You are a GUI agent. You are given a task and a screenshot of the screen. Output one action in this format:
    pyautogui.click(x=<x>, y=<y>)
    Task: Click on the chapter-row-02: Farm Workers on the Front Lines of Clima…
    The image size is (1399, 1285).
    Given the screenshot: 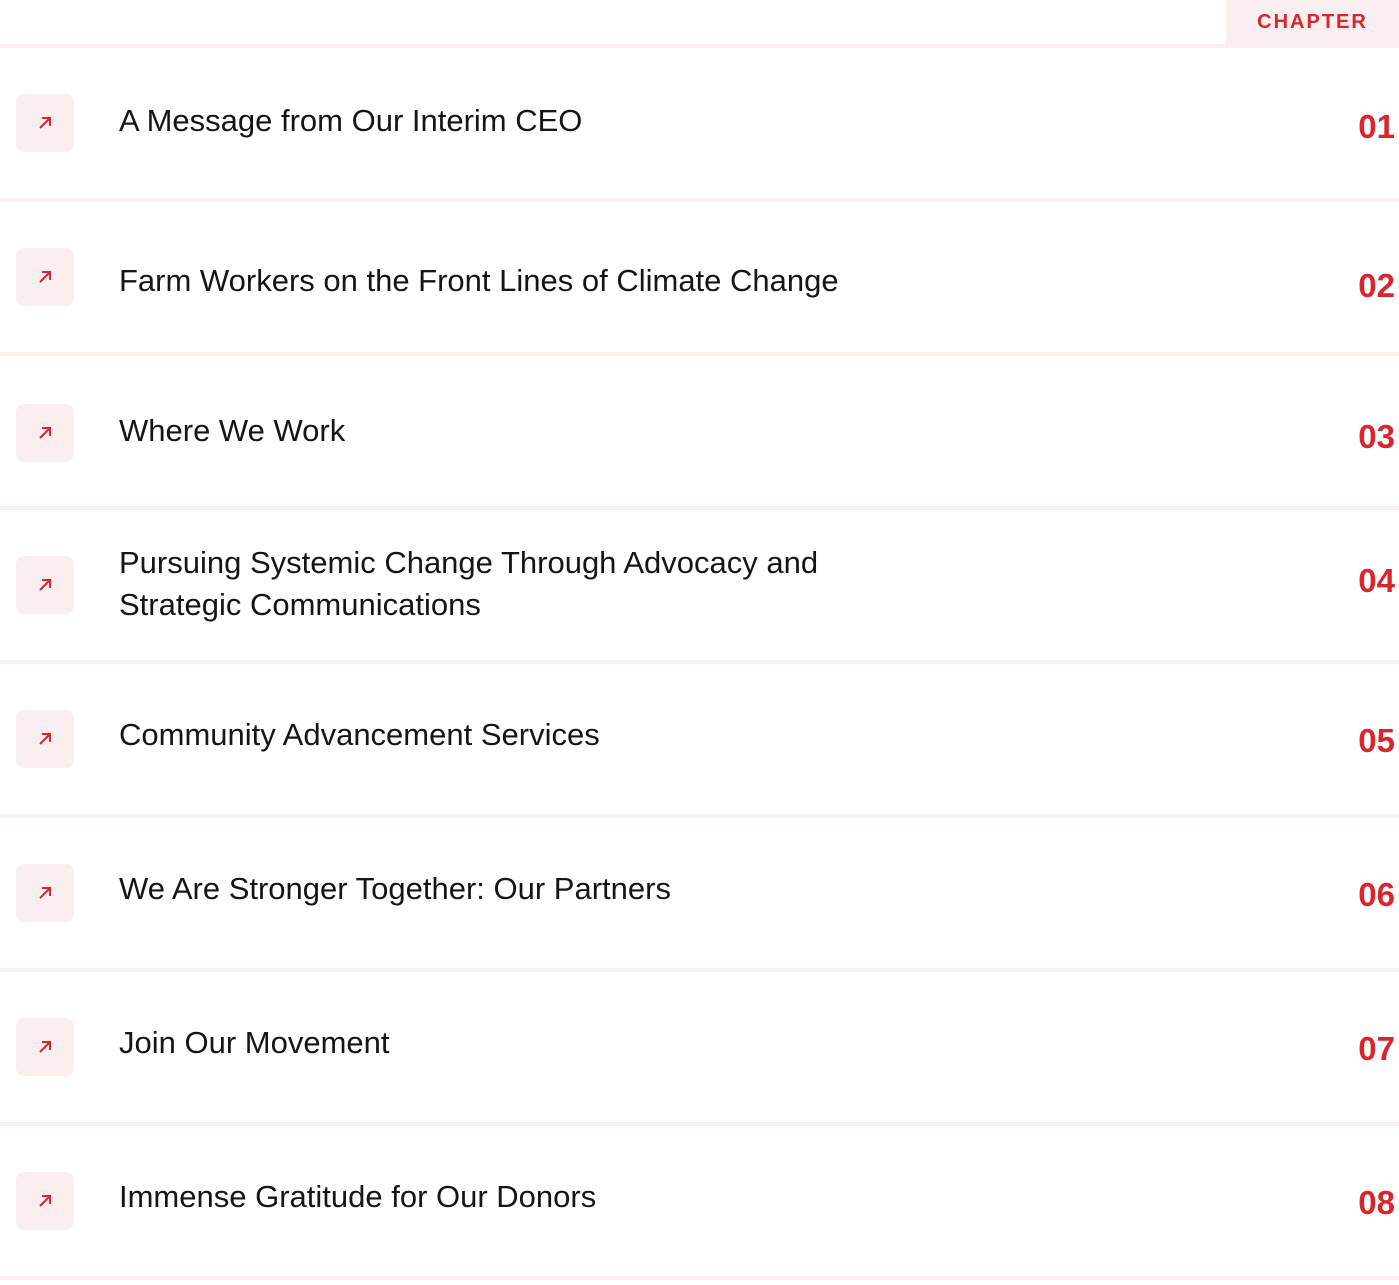 What is the action you would take?
    pyautogui.click(x=699, y=277)
    